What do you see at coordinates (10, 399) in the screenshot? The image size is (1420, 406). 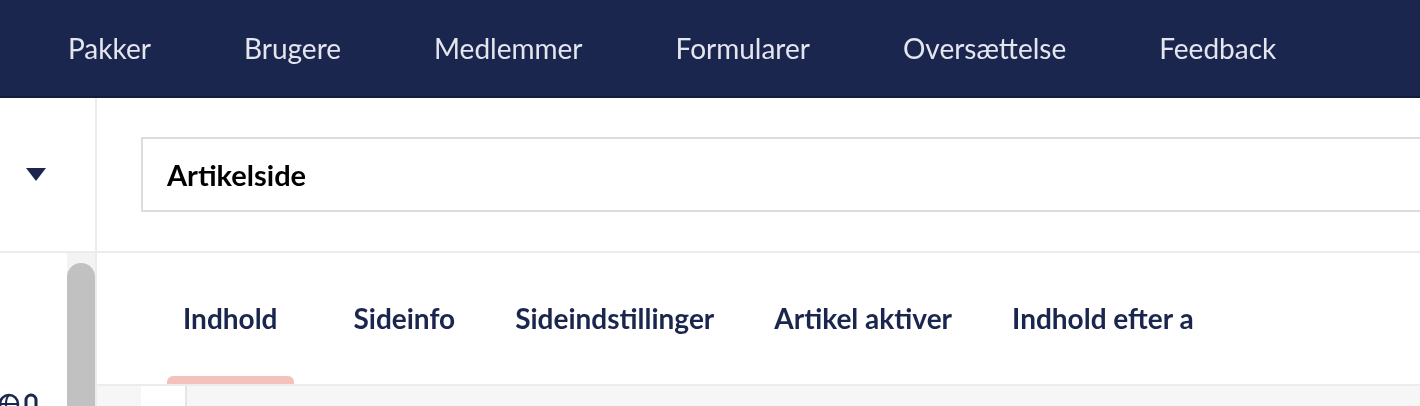 I see `globe-icon` at bounding box center [10, 399].